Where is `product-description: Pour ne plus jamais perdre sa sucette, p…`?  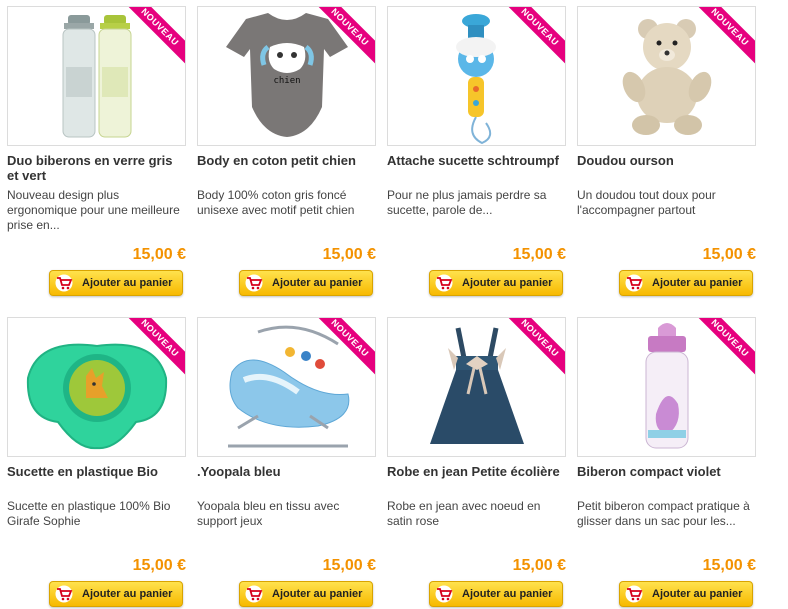 product-description: Pour ne plus jamais perdre sa sucette, p… is located at coordinates (467, 202).